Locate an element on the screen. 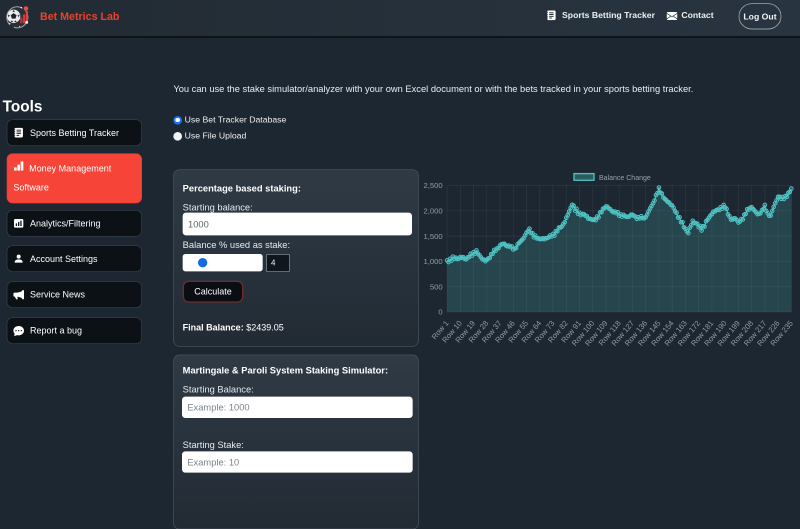 This screenshot has width=800, height=529. svg-text: 1,500 is located at coordinates (432, 236).